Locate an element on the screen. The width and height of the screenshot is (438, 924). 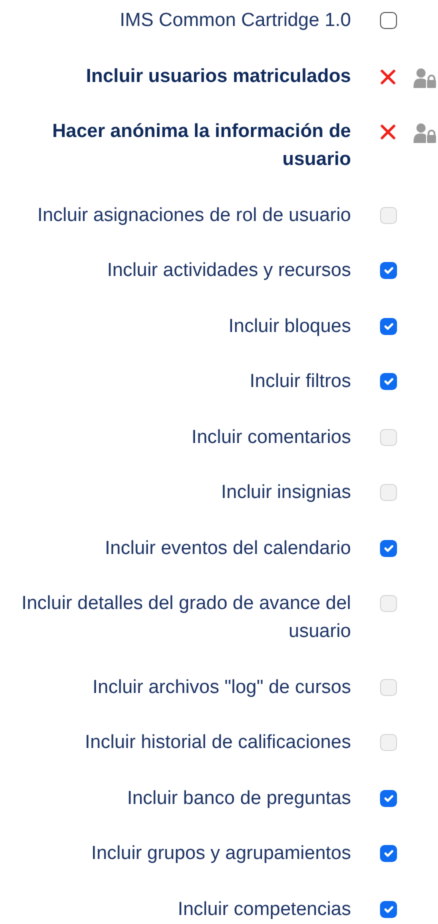
option-label: Incluir comentarios is located at coordinates (270, 438).